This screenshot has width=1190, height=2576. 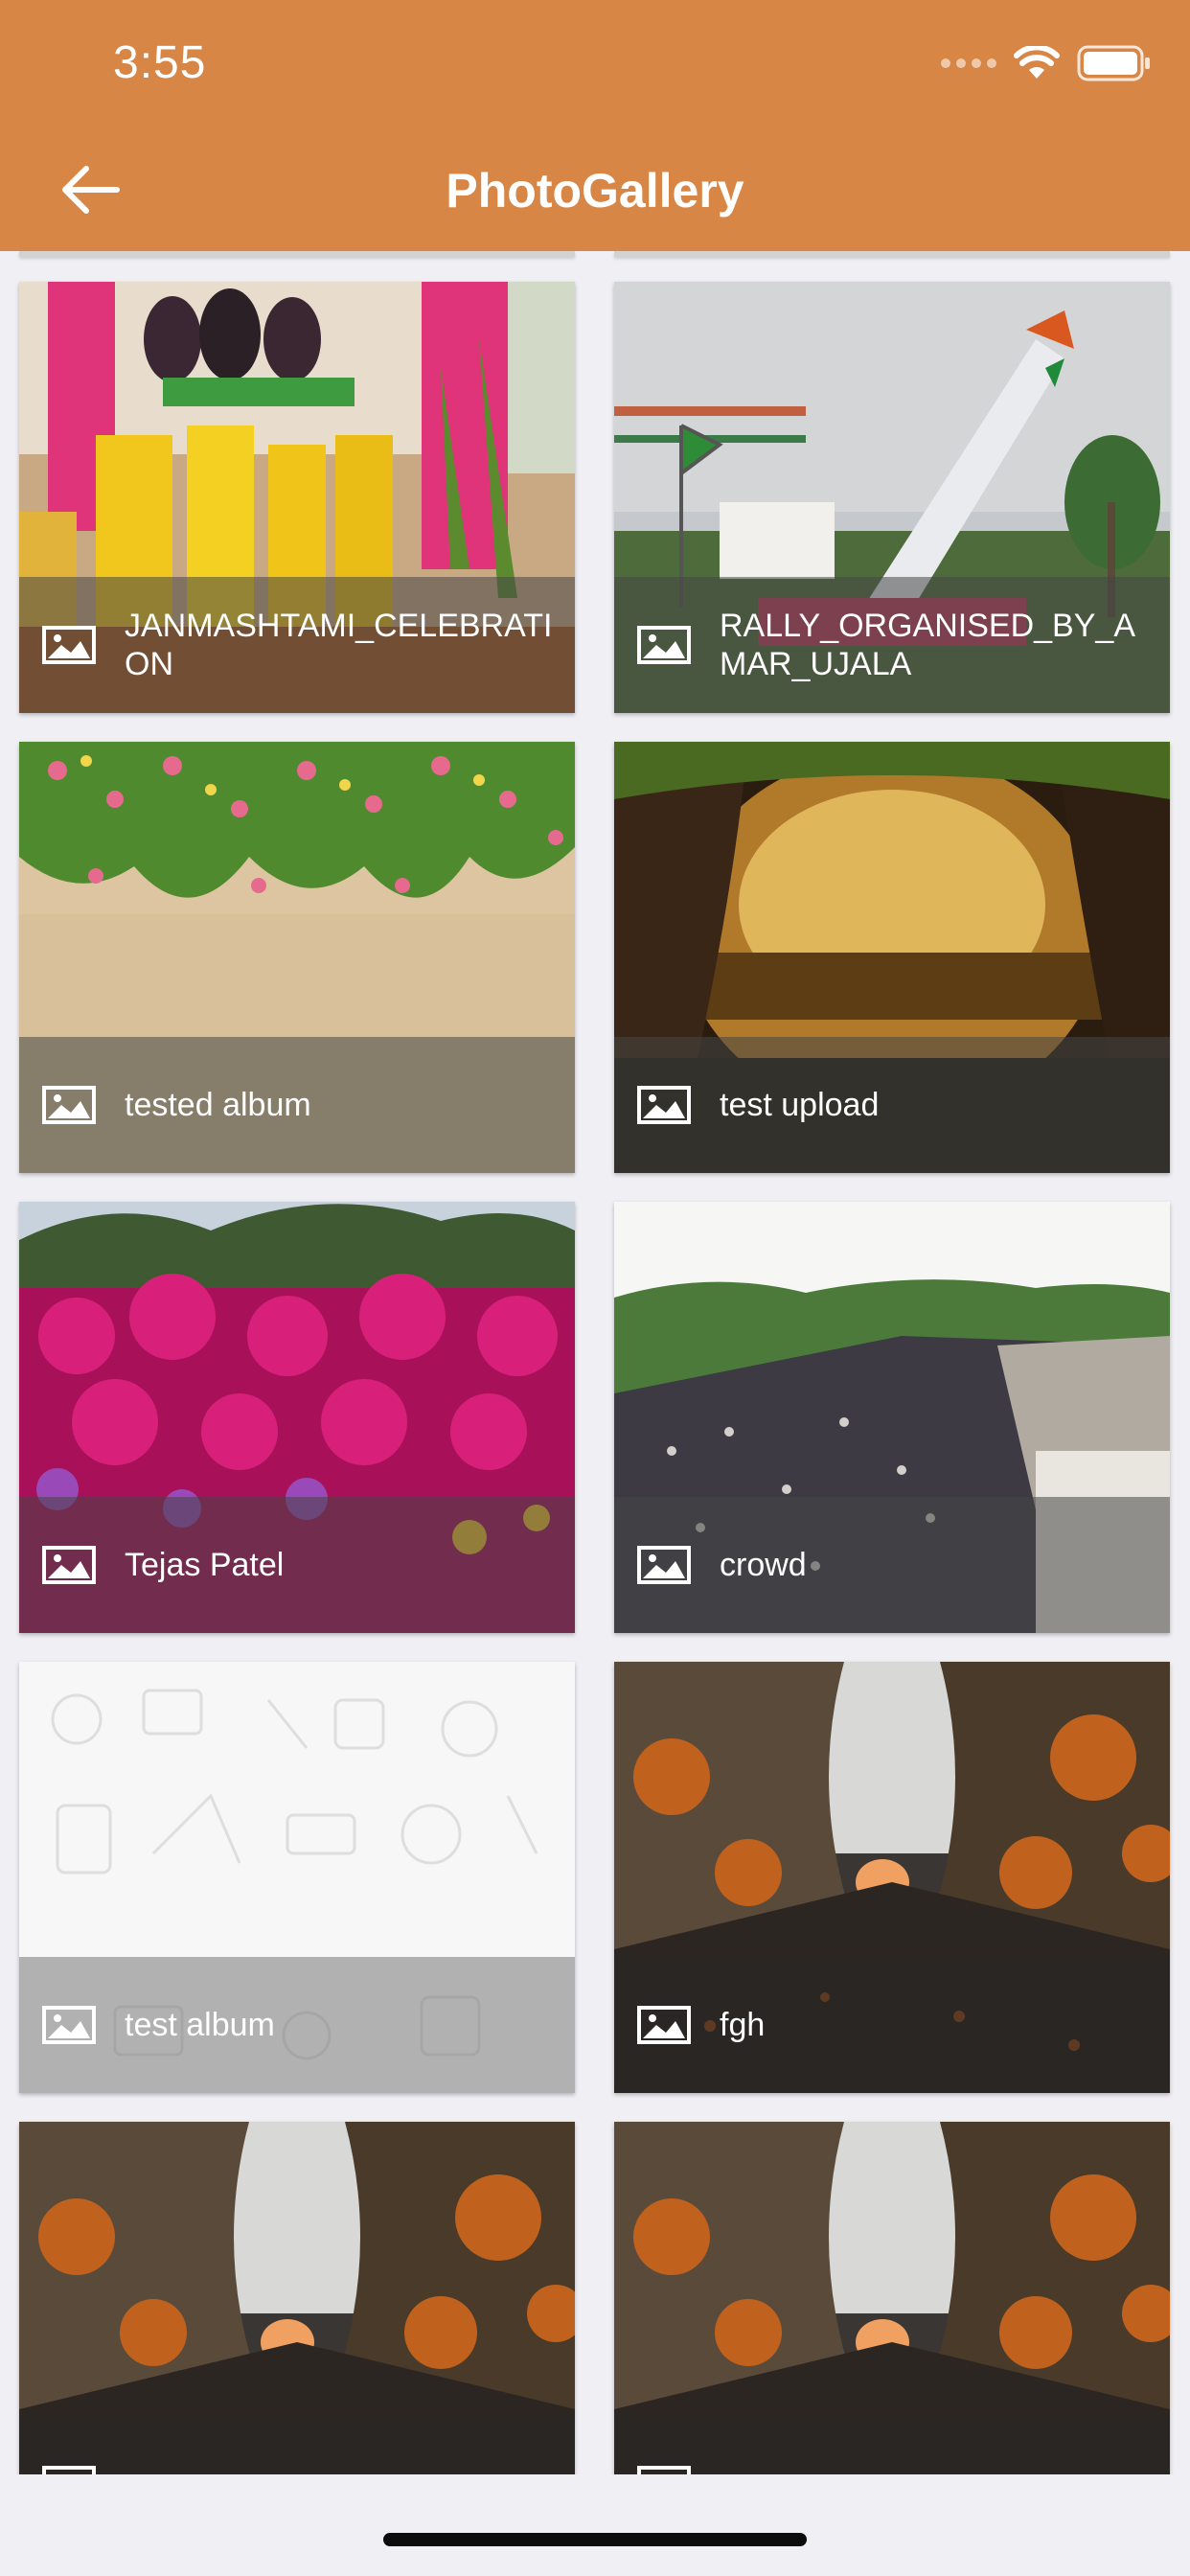 What do you see at coordinates (892, 497) in the screenshot?
I see `album-card: RALLY_ORGANISED_BY_AMAR_UJALA` at bounding box center [892, 497].